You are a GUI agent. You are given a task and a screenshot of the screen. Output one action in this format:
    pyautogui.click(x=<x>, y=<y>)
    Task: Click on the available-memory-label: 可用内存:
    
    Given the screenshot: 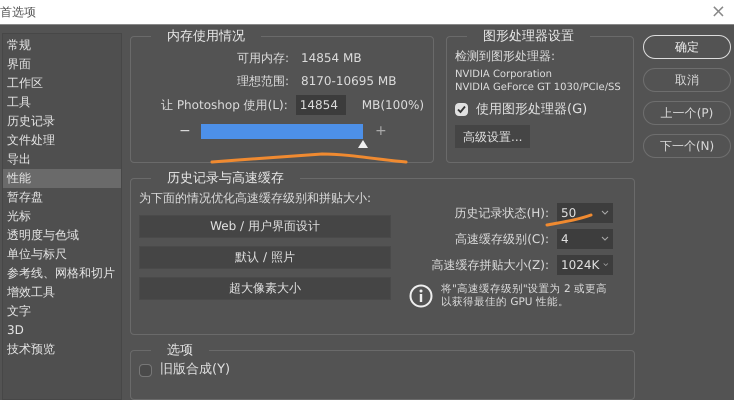 What is the action you would take?
    pyautogui.click(x=262, y=58)
    